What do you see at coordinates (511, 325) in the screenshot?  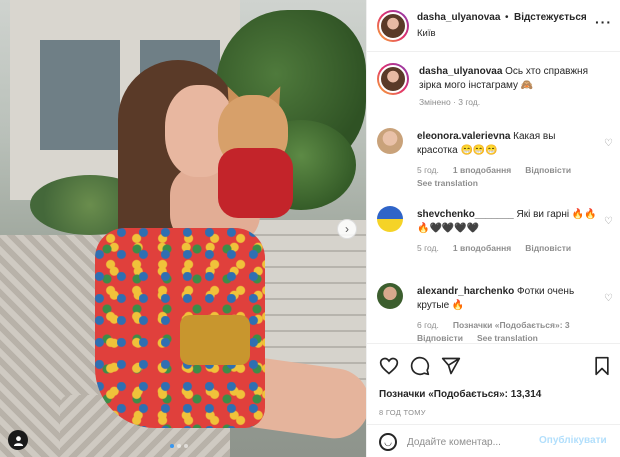 I see `comment-likes: Позначки «Подобається»: 3` at bounding box center [511, 325].